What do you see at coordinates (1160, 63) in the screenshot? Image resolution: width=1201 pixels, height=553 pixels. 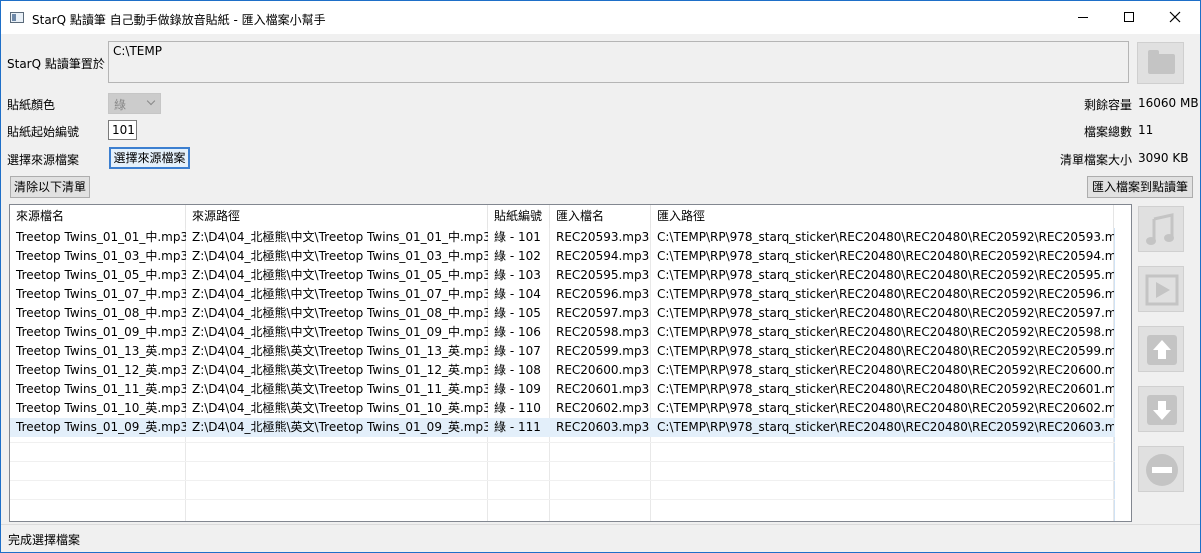 I see `browse-folder-button` at bounding box center [1160, 63].